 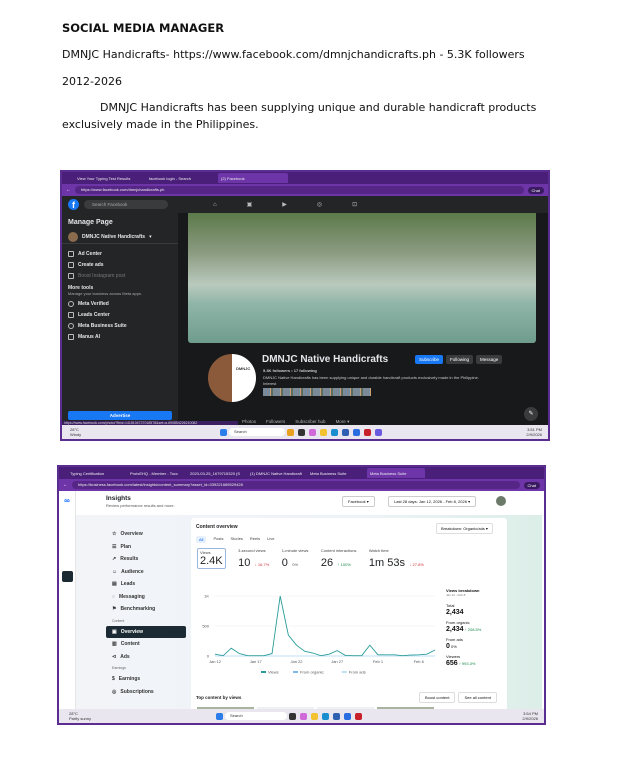 I want to click on nav-label: Overview, so click(x=131, y=631).